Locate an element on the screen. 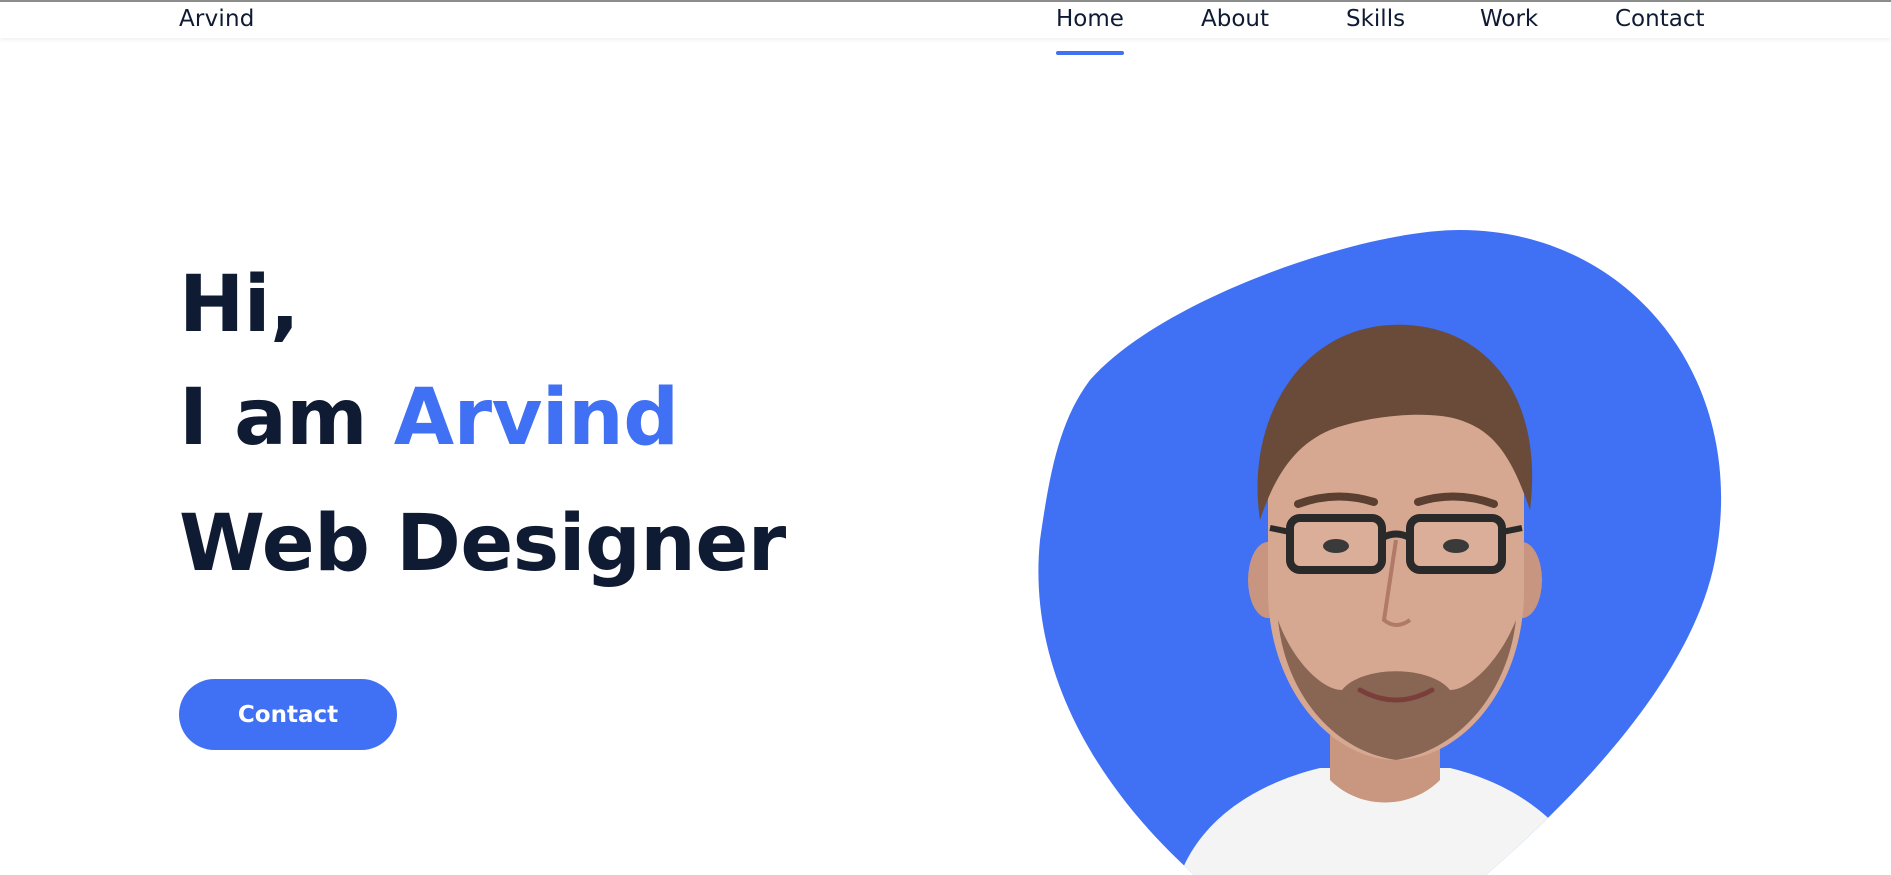 The width and height of the screenshot is (1891, 875). contact-button: Contact is located at coordinates (288, 714).